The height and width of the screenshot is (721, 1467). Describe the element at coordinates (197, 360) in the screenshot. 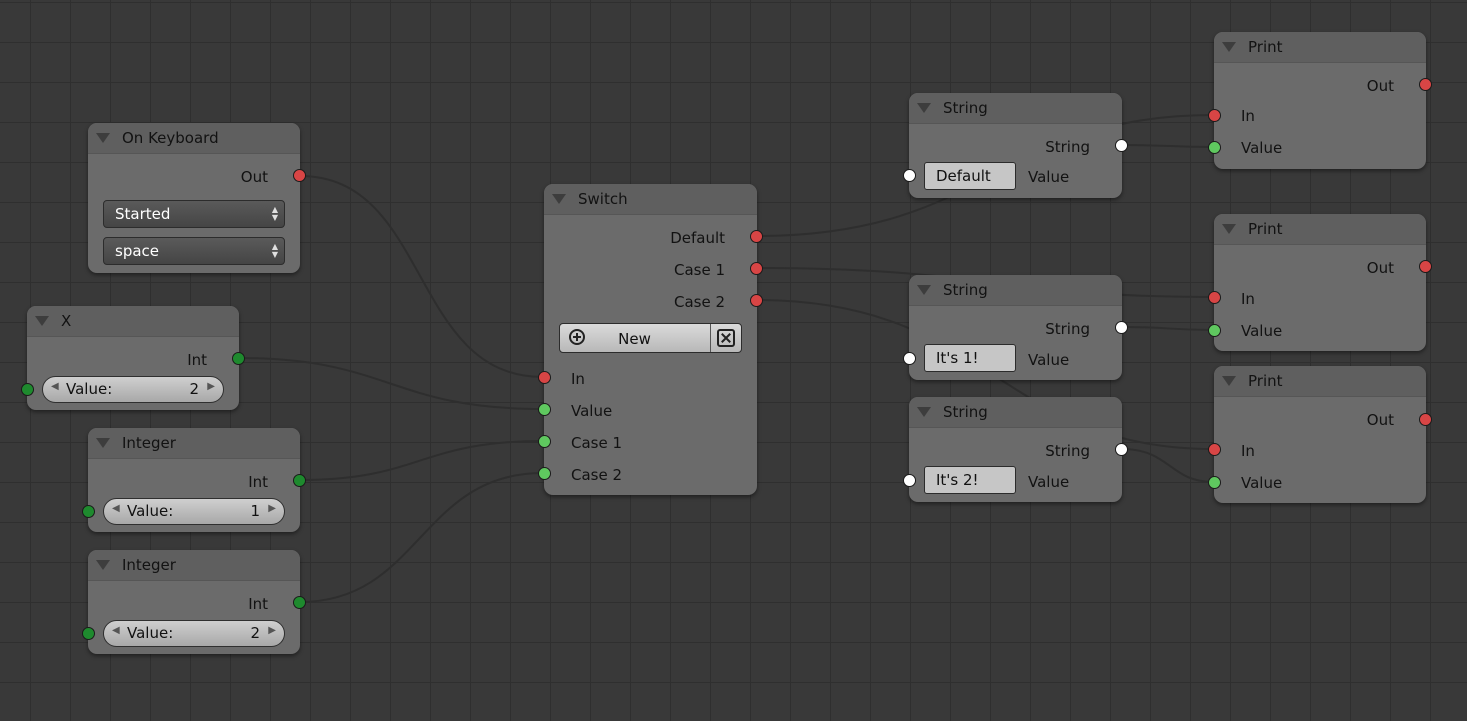

I see `output-label-int: Int` at that location.